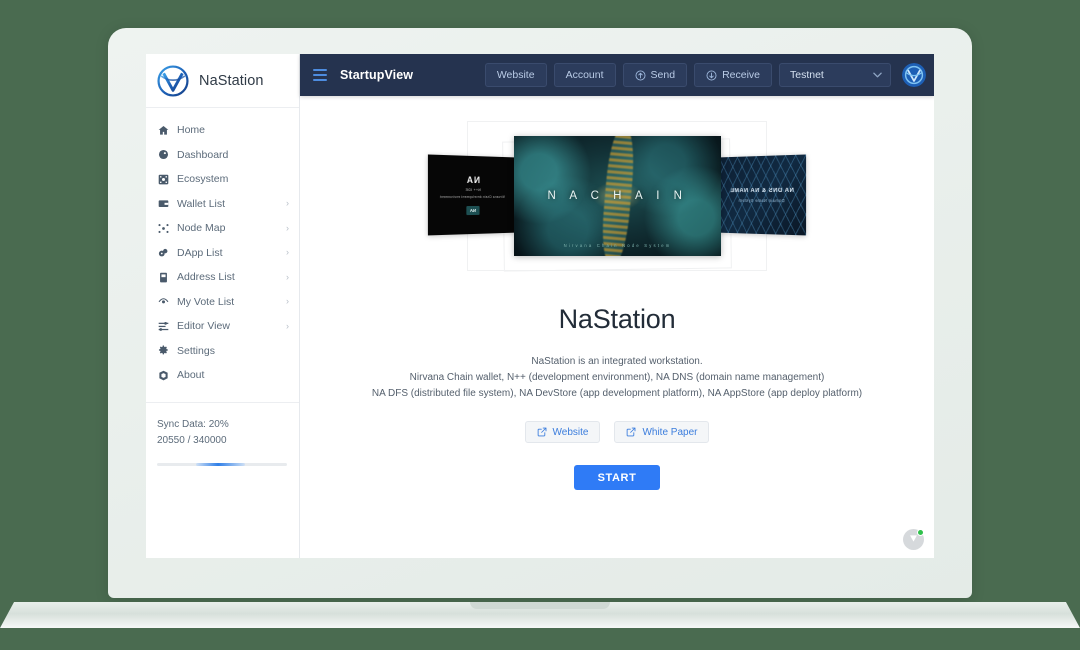  I want to click on sidebar-item-label: DApp List, so click(200, 252).